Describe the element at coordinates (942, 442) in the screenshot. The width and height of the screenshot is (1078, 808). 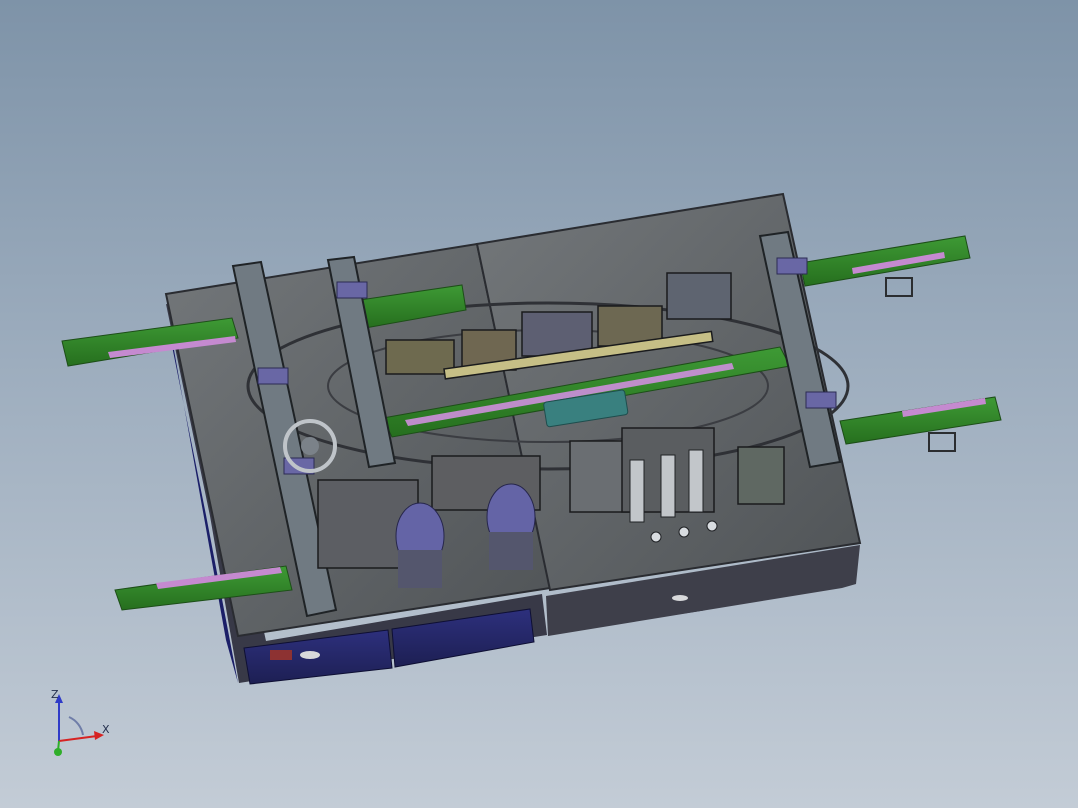
I see `right-tray-lower` at that location.